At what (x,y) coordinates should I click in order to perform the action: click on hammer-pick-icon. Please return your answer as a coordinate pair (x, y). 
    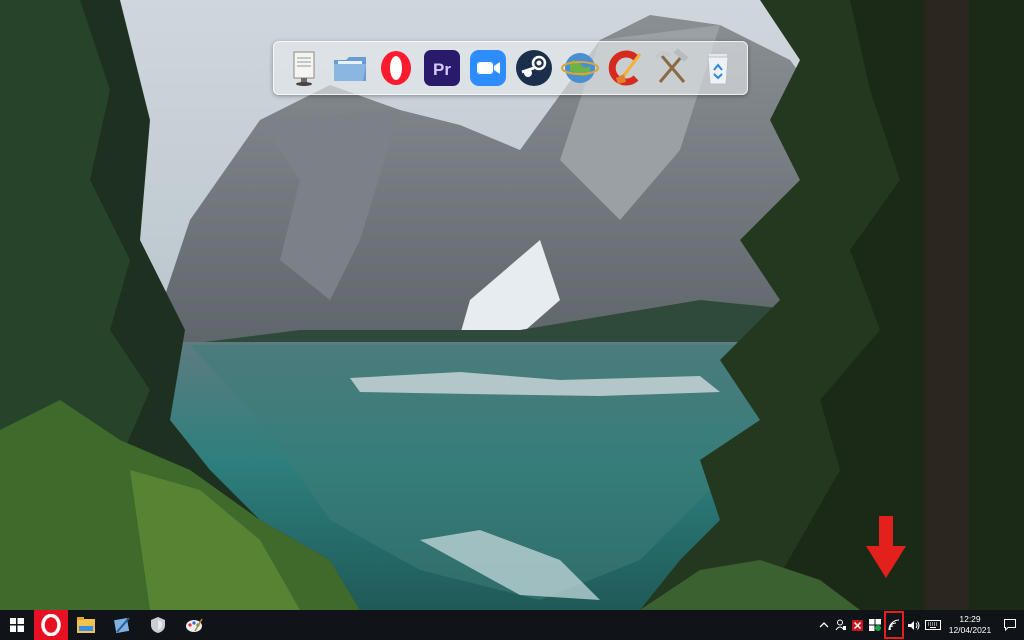
    Looking at the image, I should click on (671, 65).